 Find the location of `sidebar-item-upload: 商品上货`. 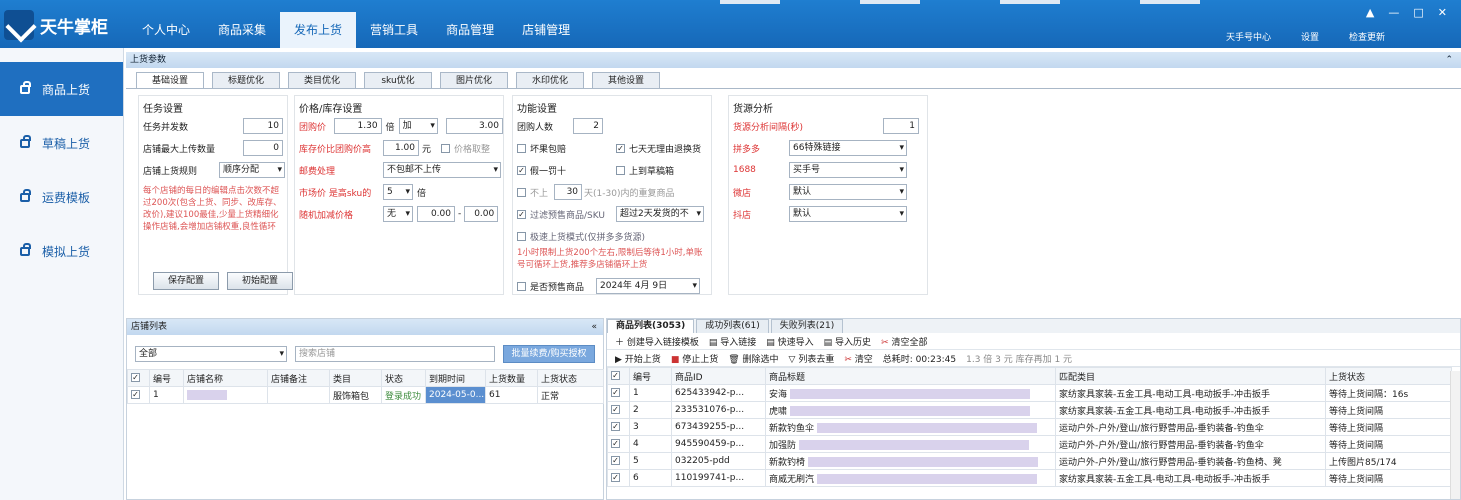

sidebar-item-upload: 商品上货 is located at coordinates (61, 89).